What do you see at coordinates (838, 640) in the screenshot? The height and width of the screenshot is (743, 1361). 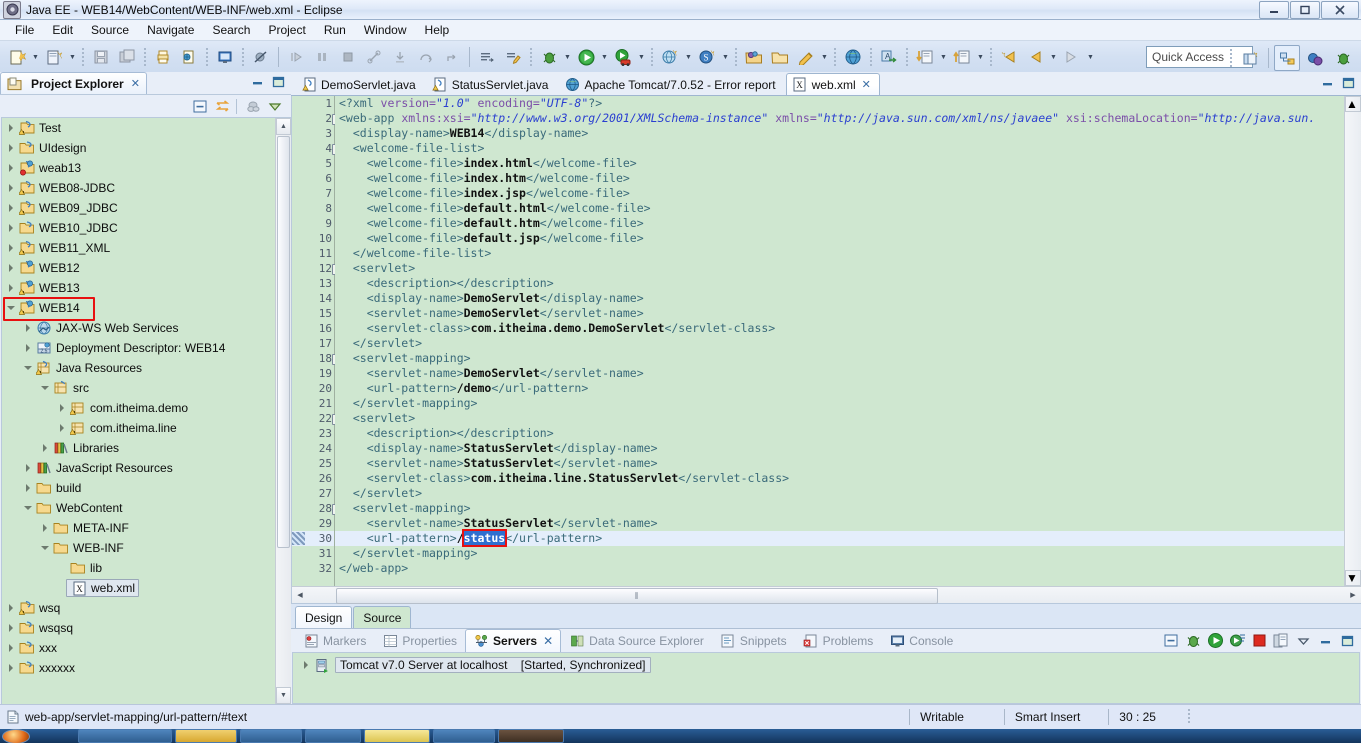 I see `bottom-tab-problems: Problems` at bounding box center [838, 640].